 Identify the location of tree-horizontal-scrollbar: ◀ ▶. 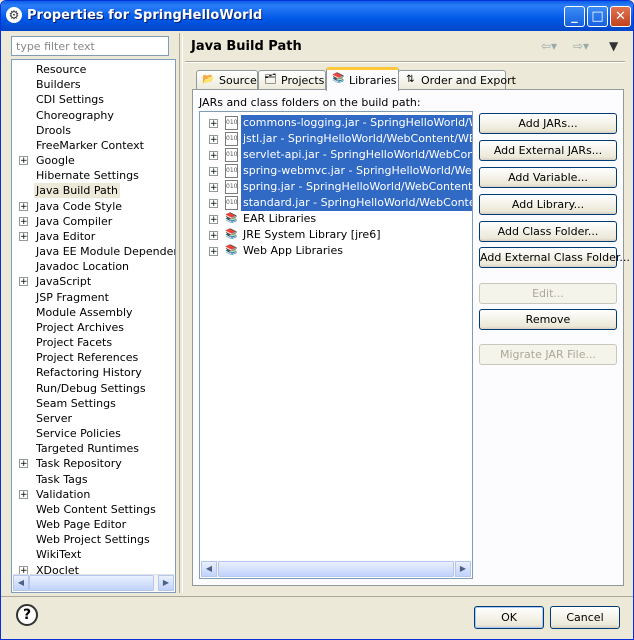
(93, 582).